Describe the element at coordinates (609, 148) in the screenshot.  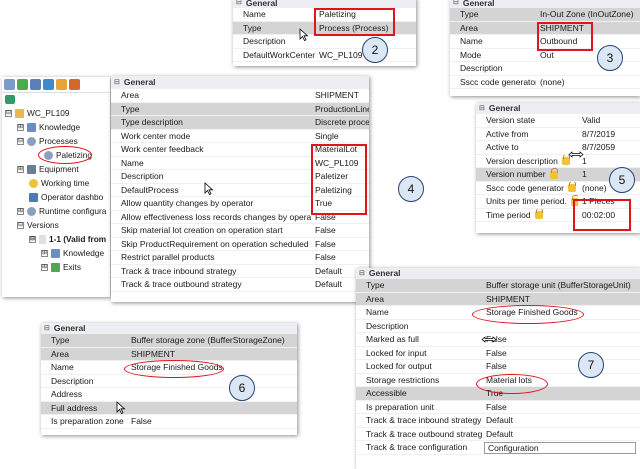
I see `property-value: 8/7/2059` at that location.